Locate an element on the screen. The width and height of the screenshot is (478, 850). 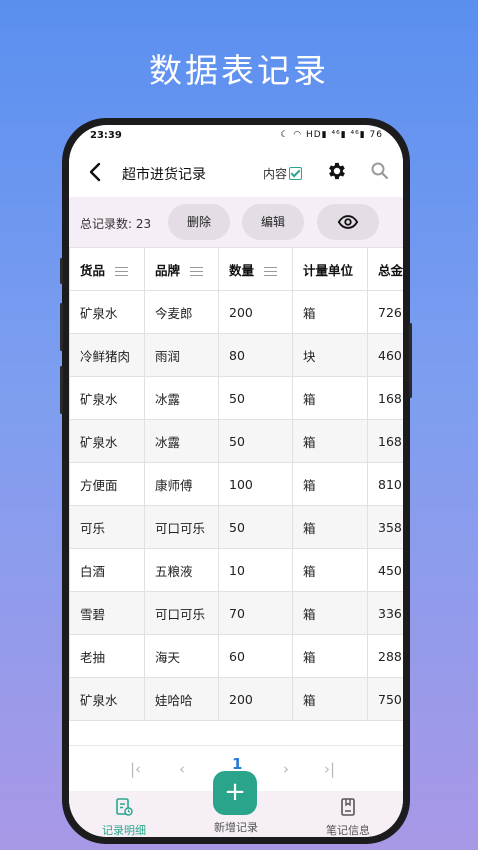
table-cell: 358 is located at coordinates (385, 527).